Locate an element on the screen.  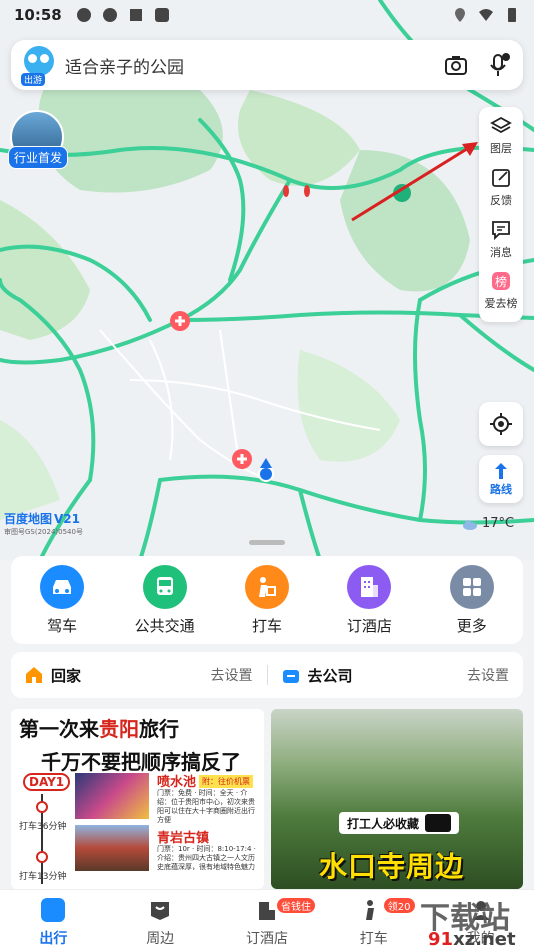
home-icon is located at coordinates (34, 675).